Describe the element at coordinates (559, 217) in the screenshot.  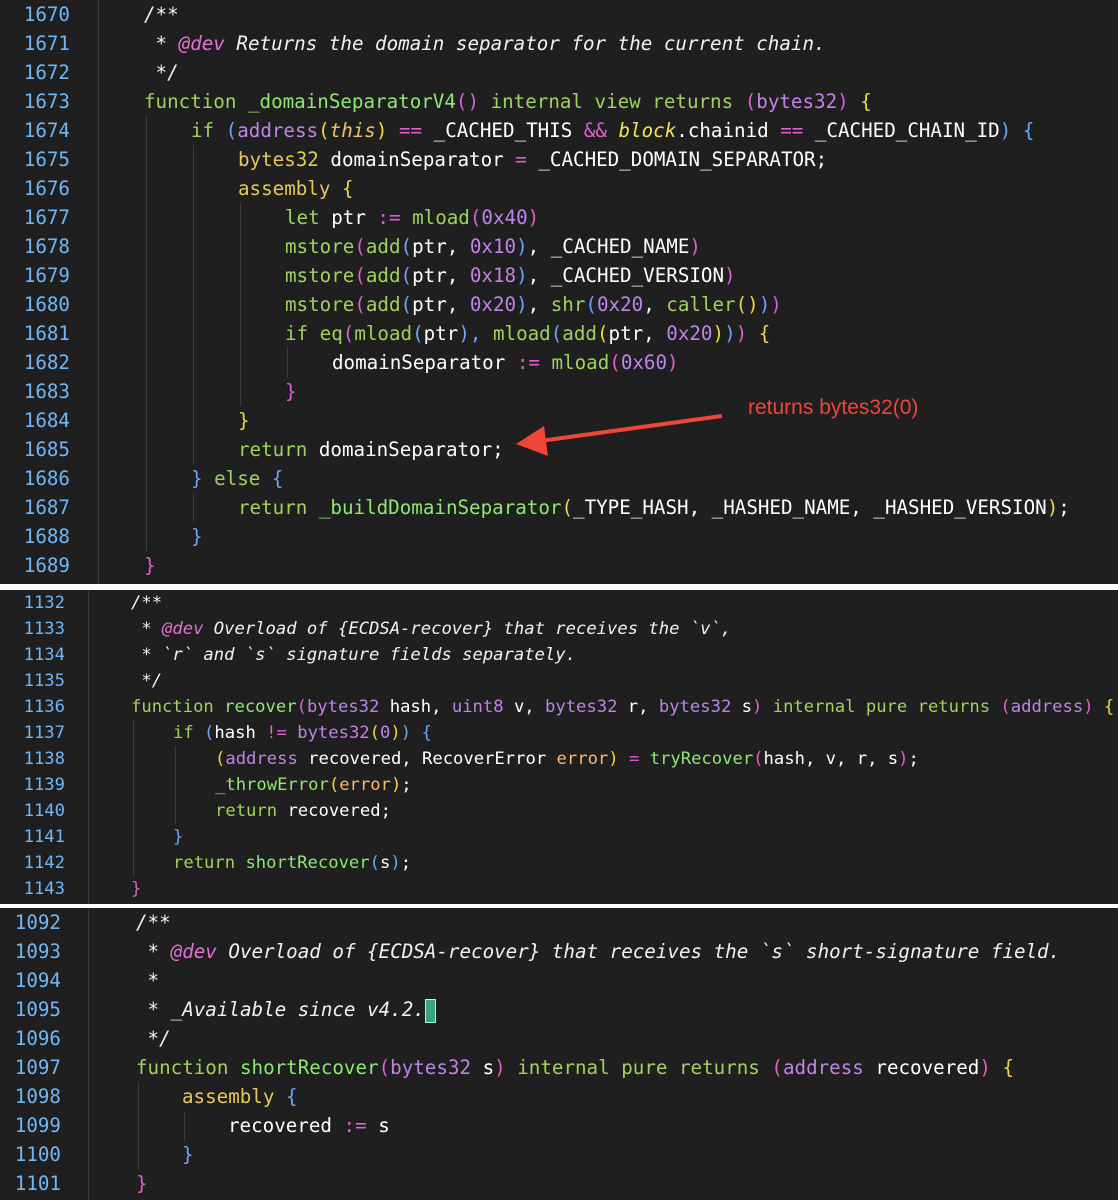
I see `code-line: 1677 let ptr := mload(0x40)` at that location.